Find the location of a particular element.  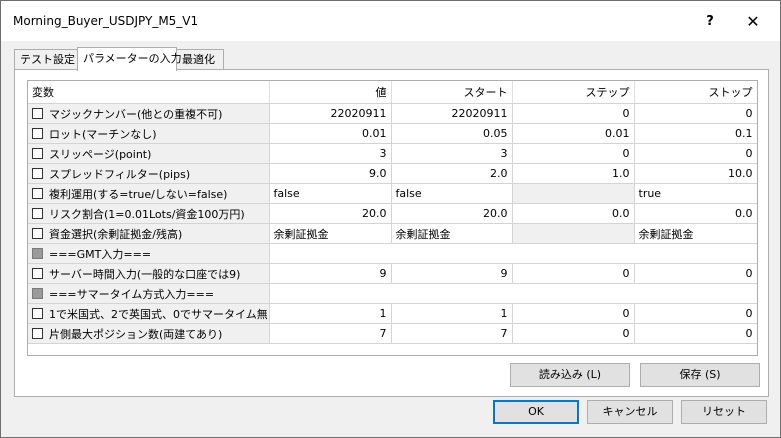

grid-header-row: 変数 値 スタート ステップ ストップ is located at coordinates (392, 92).